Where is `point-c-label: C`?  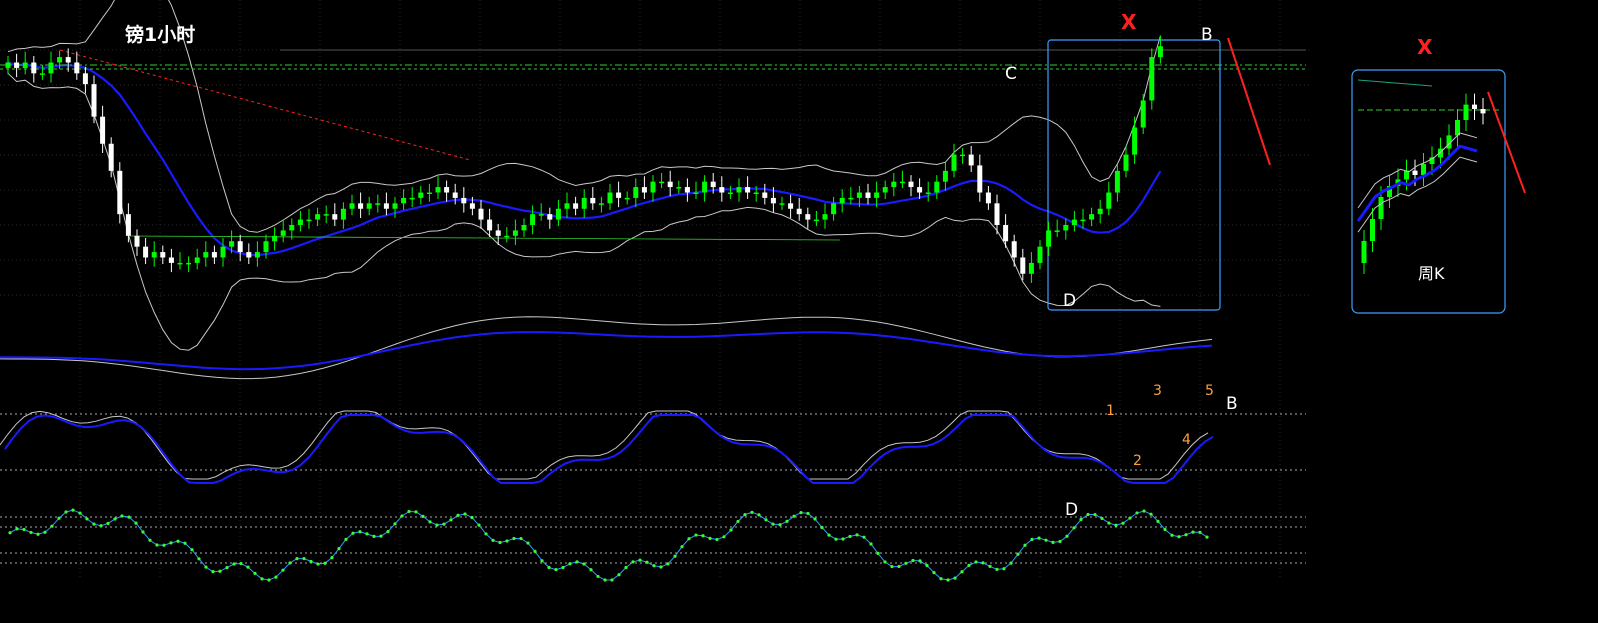
point-c-label: C is located at coordinates (1011, 74).